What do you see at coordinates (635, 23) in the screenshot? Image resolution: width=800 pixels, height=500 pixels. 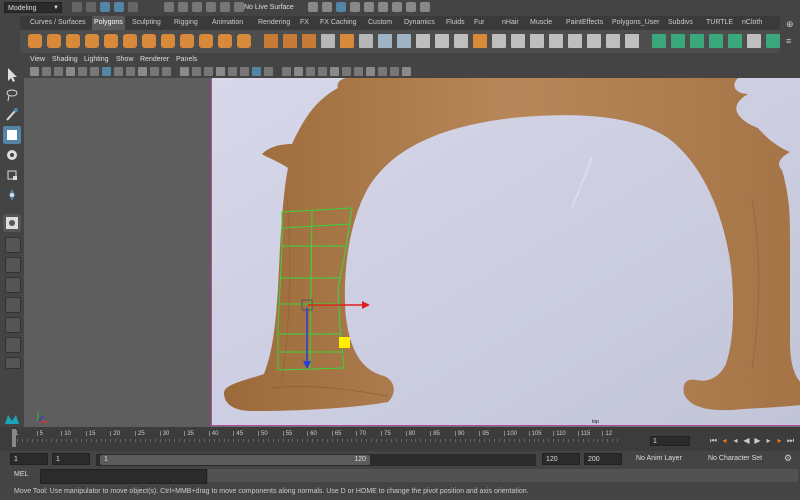 I see `shelf-tab: Polygons_User` at bounding box center [635, 23].